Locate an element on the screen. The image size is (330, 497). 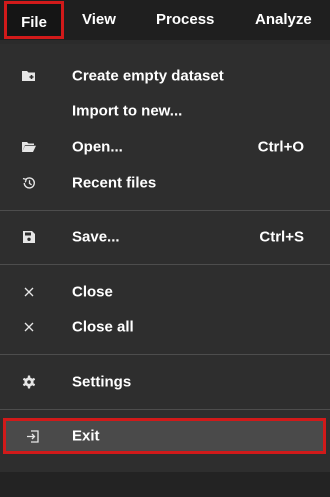
exit-icon is located at coordinates (32, 436).